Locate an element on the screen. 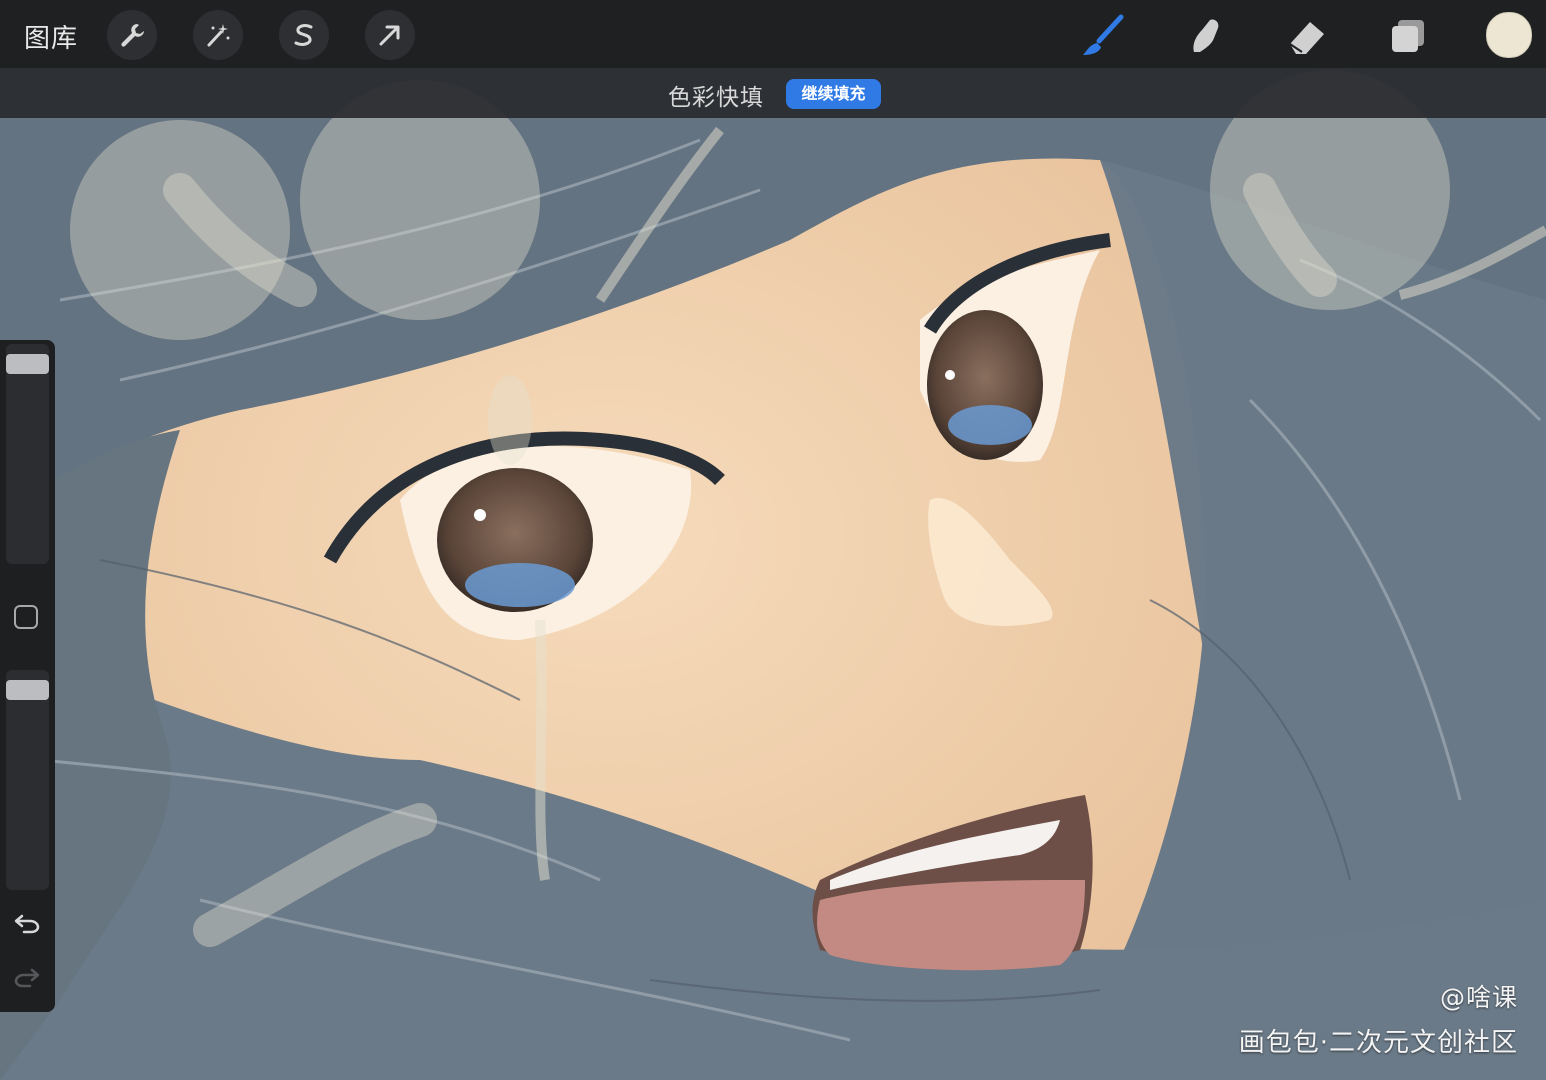  selection-button is located at coordinates (304, 35).